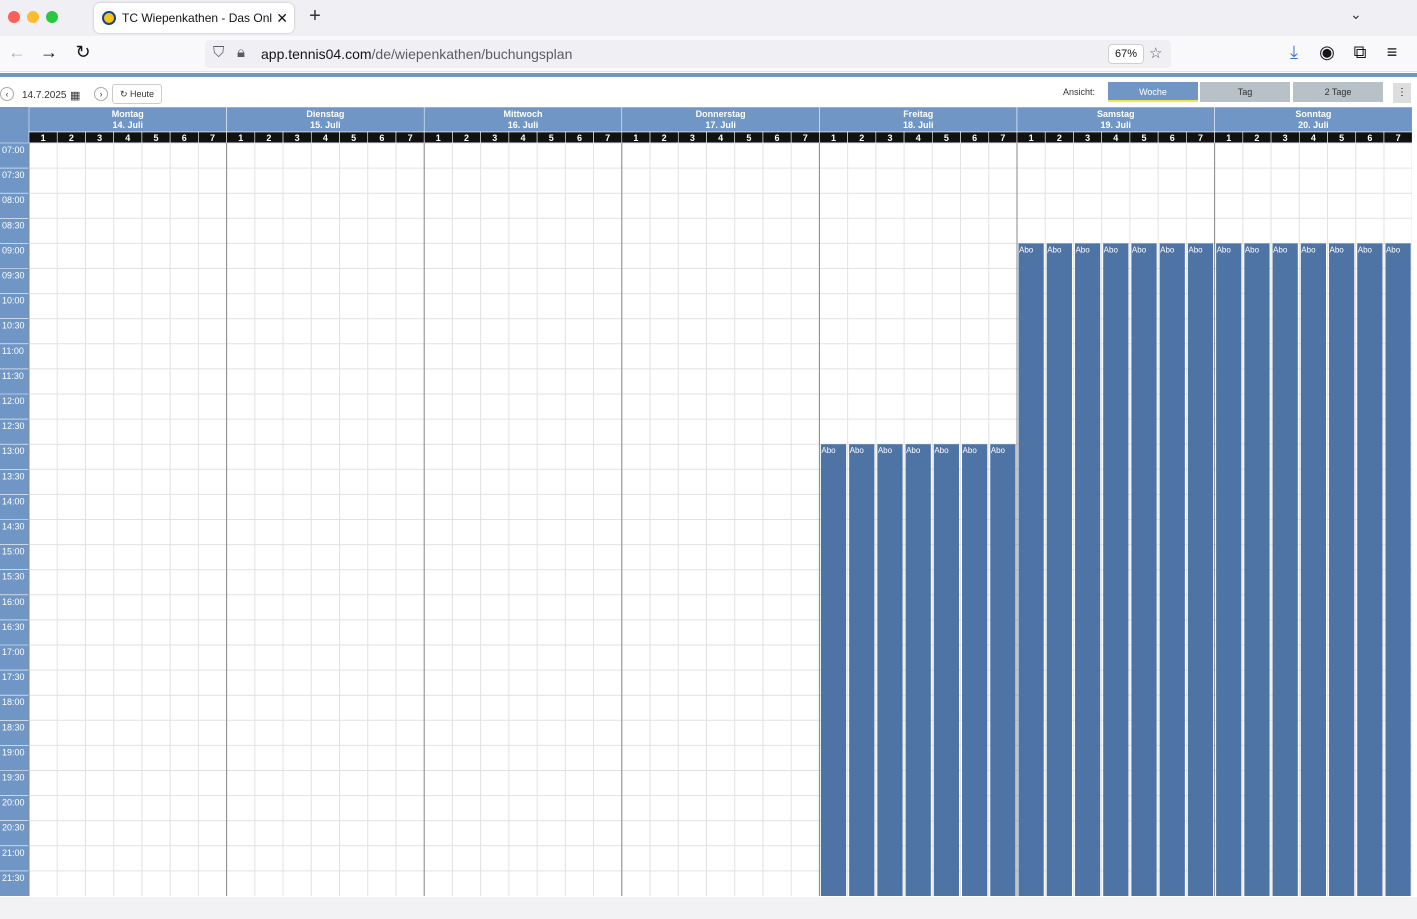 The height and width of the screenshot is (919, 1417). I want to click on time-label: 13:30, so click(13, 476).